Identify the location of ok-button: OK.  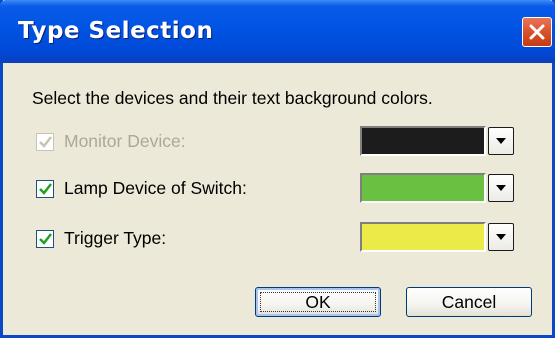
(318, 302).